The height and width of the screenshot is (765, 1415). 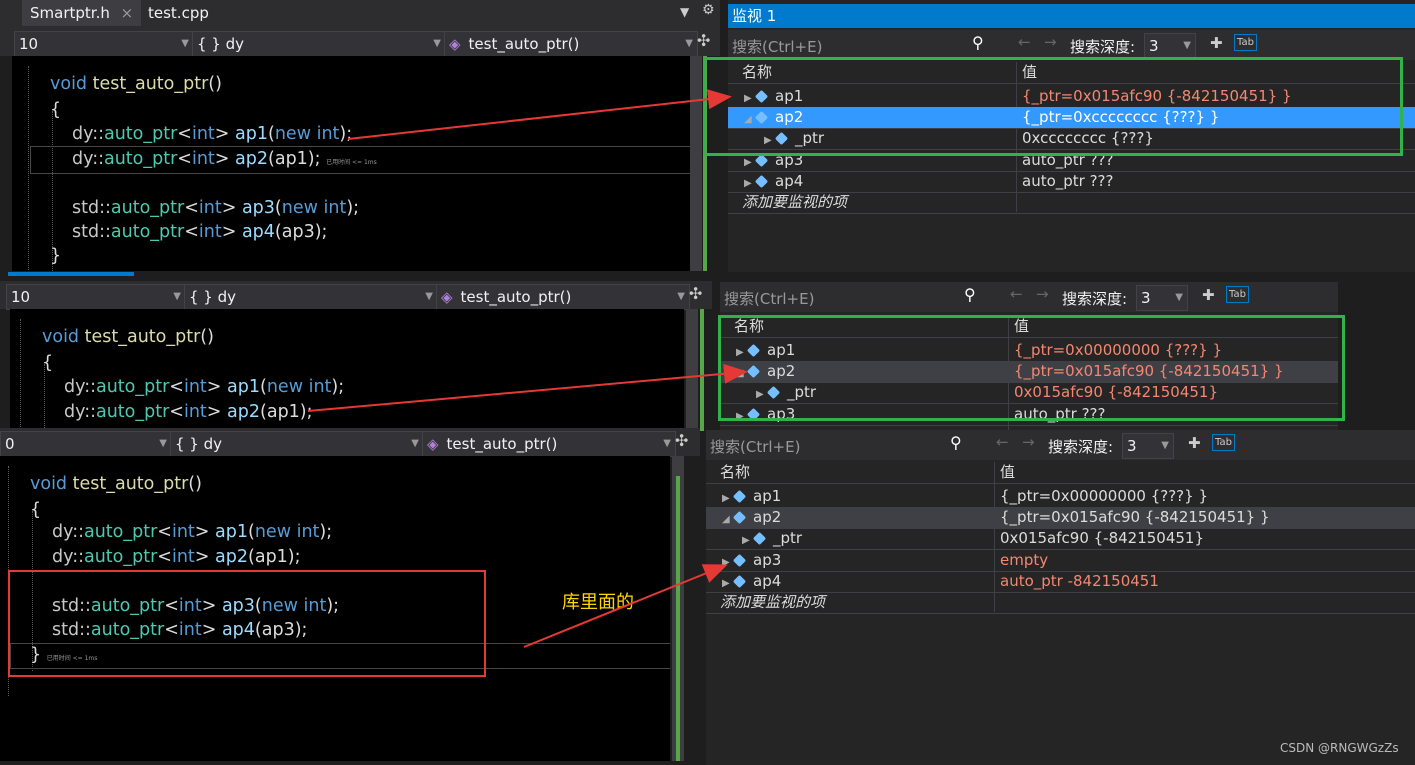 I want to click on watermark: CSDN @RNGWGzZs, so click(x=1339, y=748).